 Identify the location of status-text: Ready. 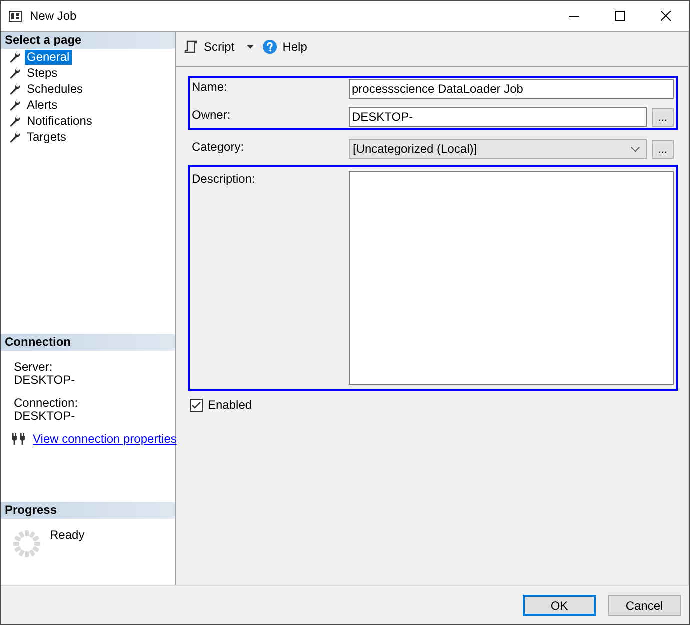
(67, 535).